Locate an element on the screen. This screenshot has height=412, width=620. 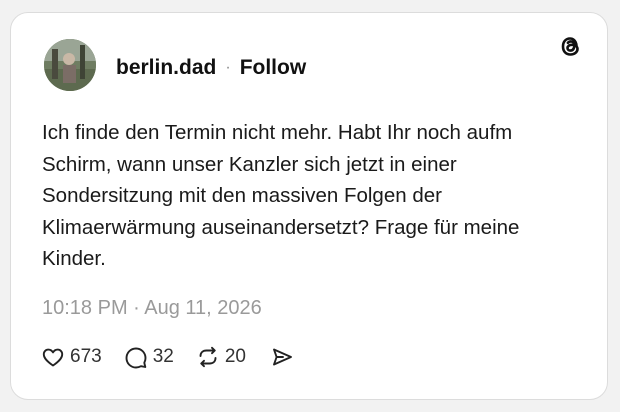
avatar is located at coordinates (70, 65).